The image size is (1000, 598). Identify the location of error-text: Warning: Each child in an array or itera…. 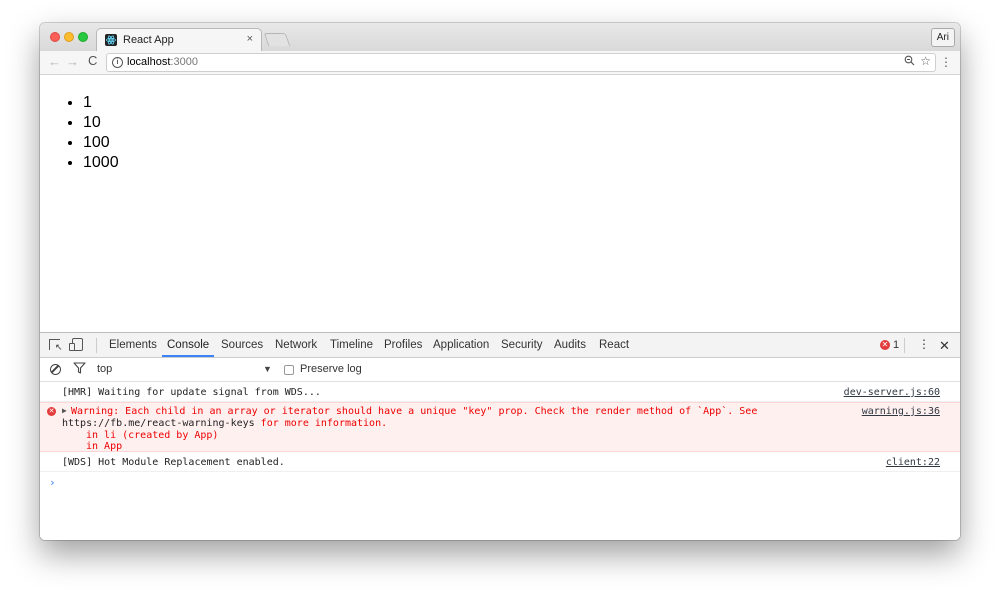
(414, 411).